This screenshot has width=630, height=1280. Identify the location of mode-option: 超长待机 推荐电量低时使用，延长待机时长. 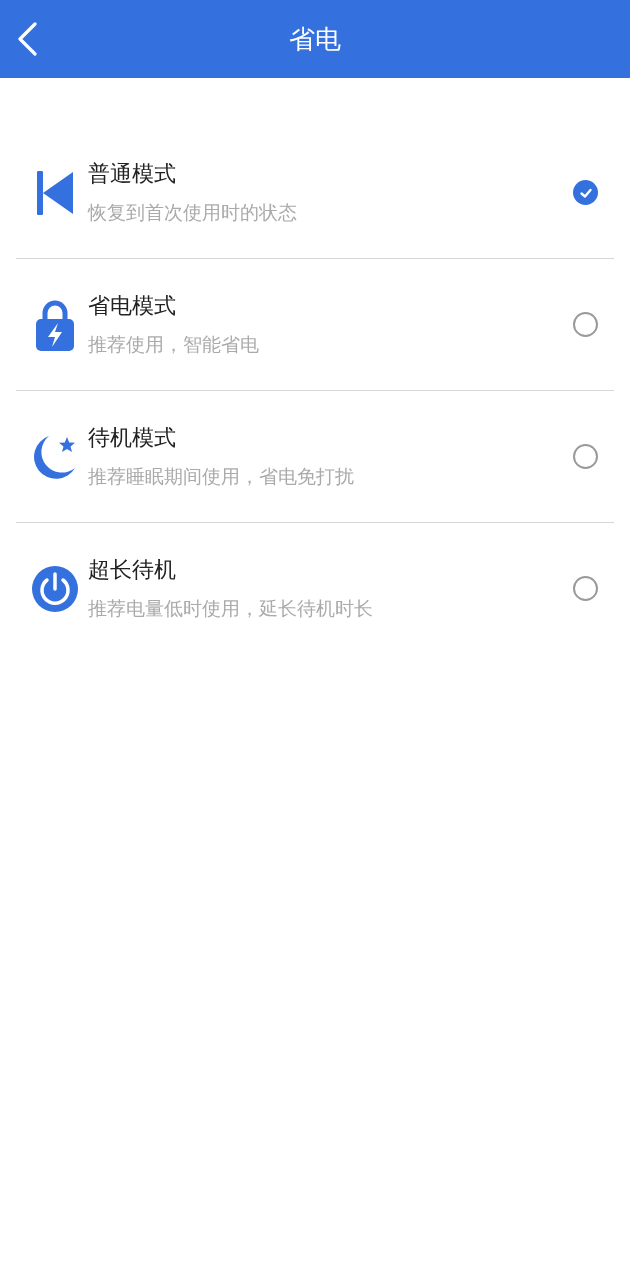
(315, 588).